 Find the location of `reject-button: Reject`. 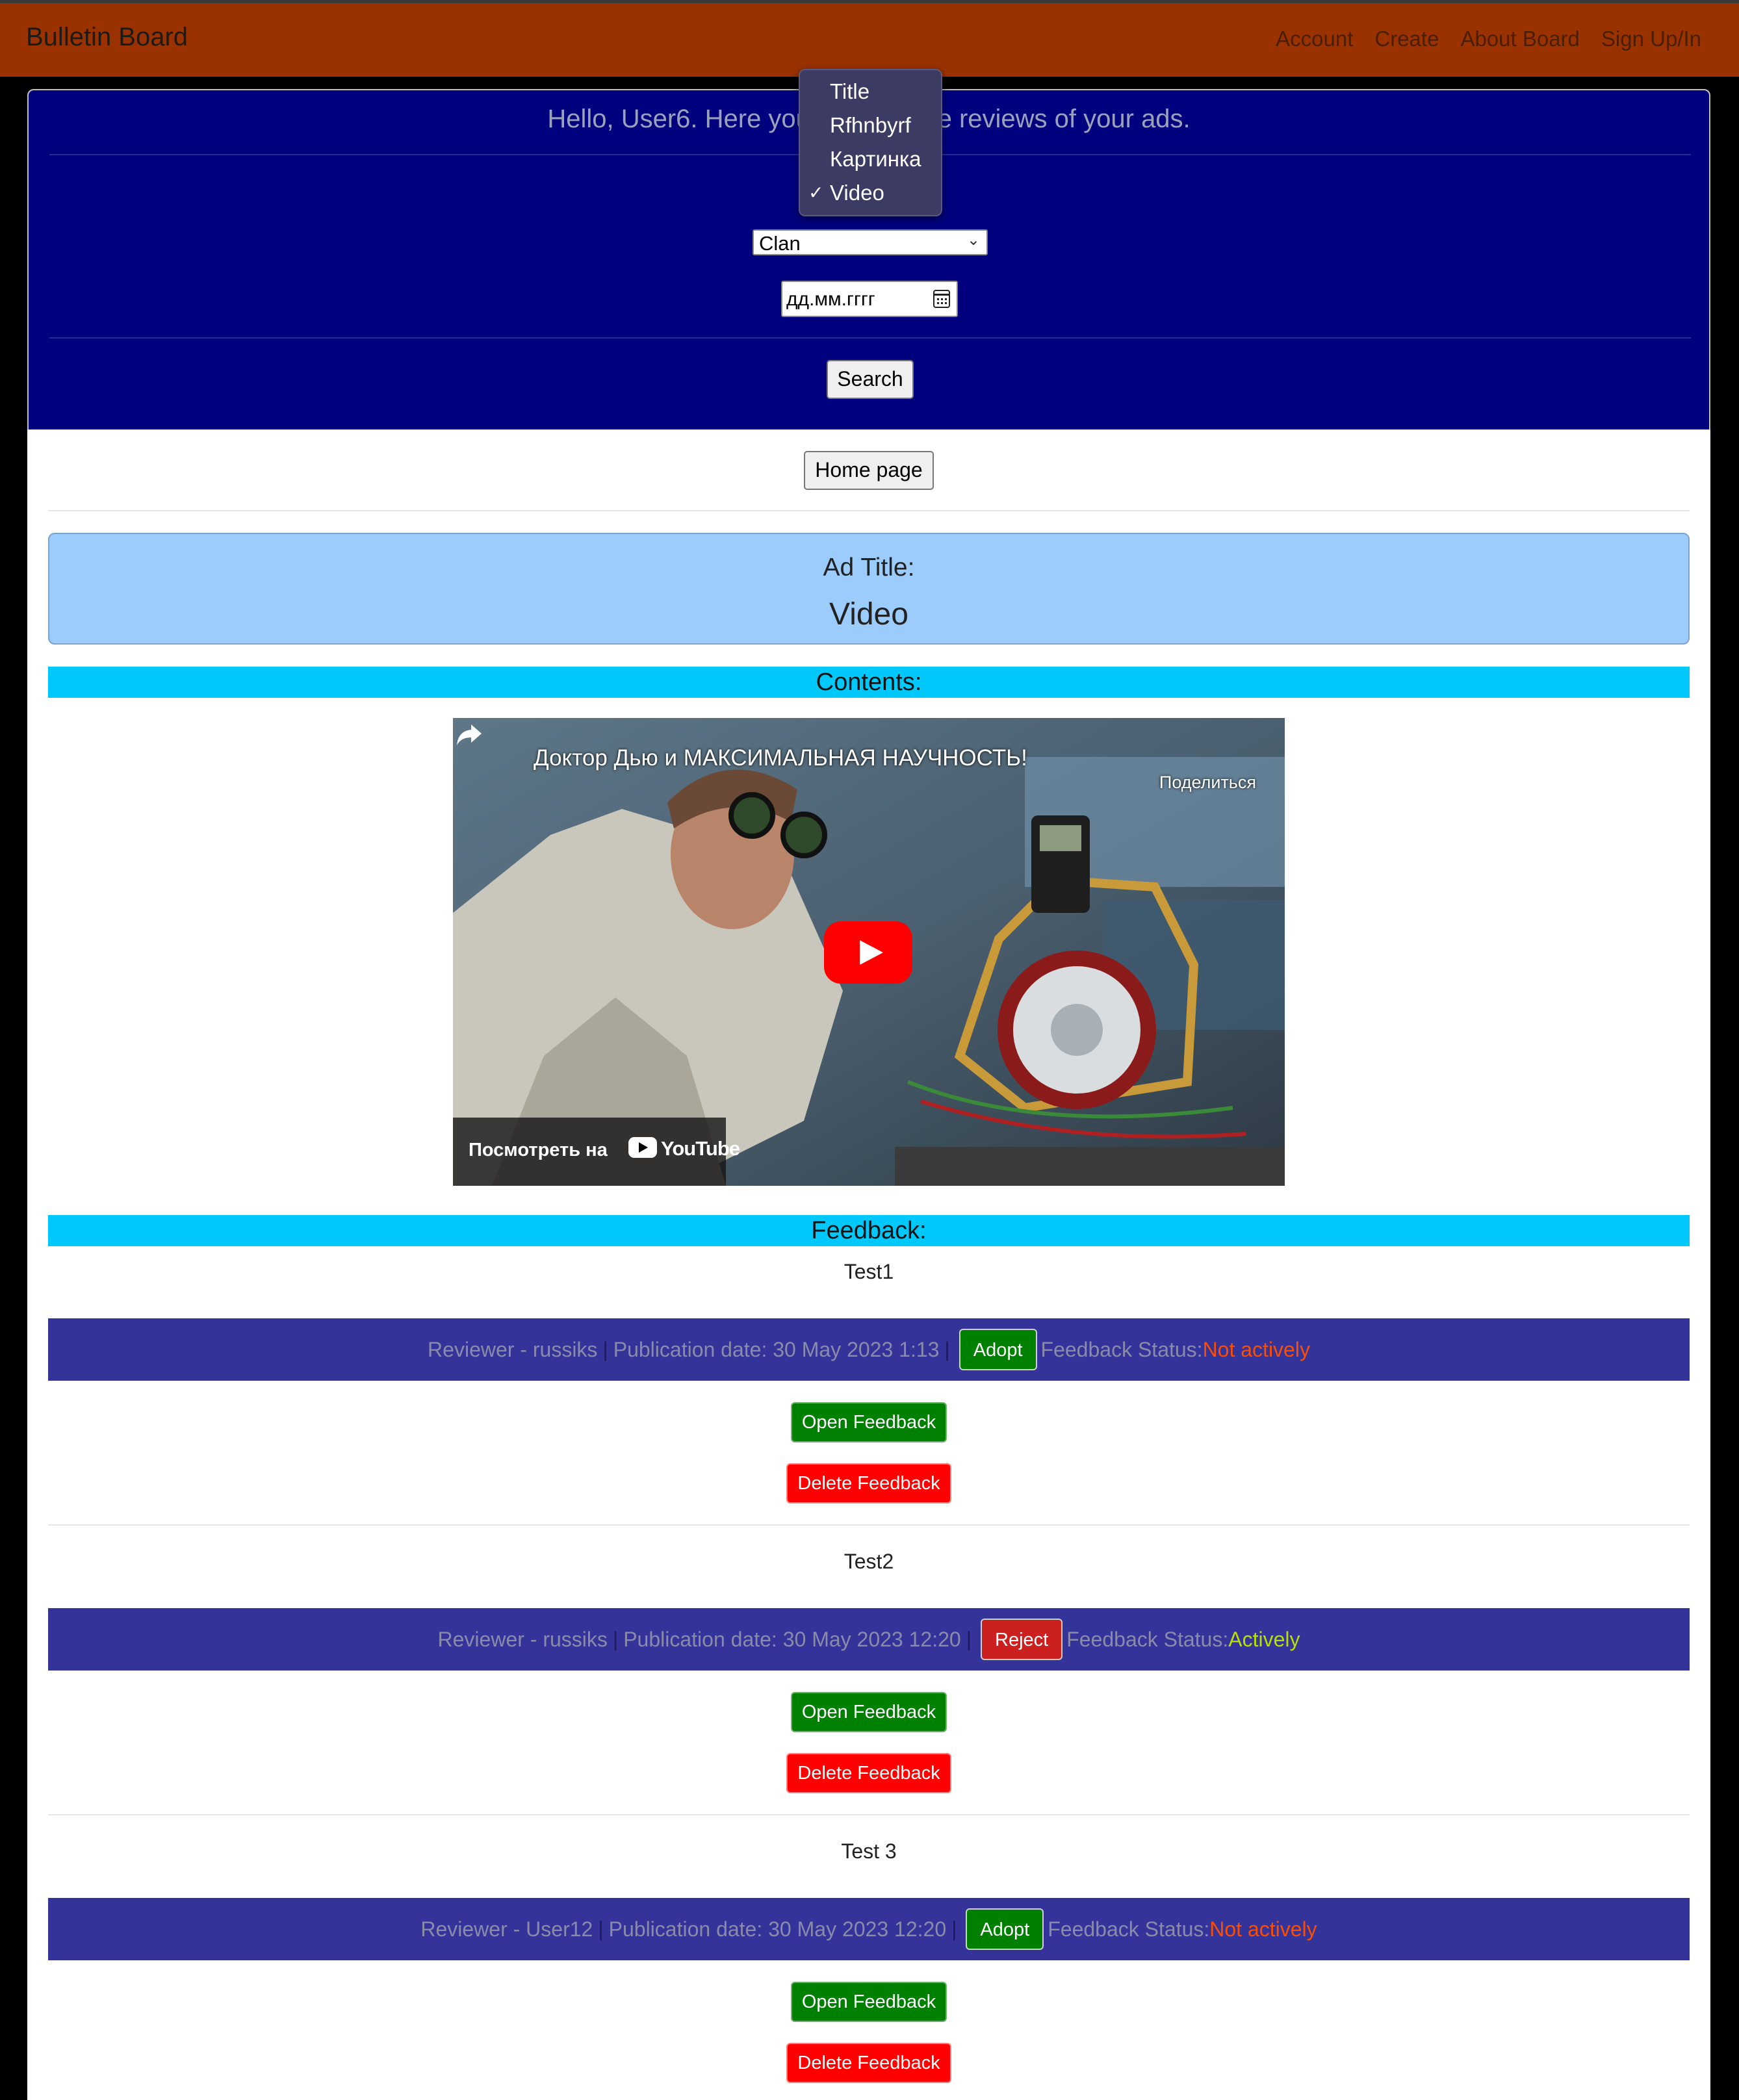

reject-button: Reject is located at coordinates (1022, 1639).